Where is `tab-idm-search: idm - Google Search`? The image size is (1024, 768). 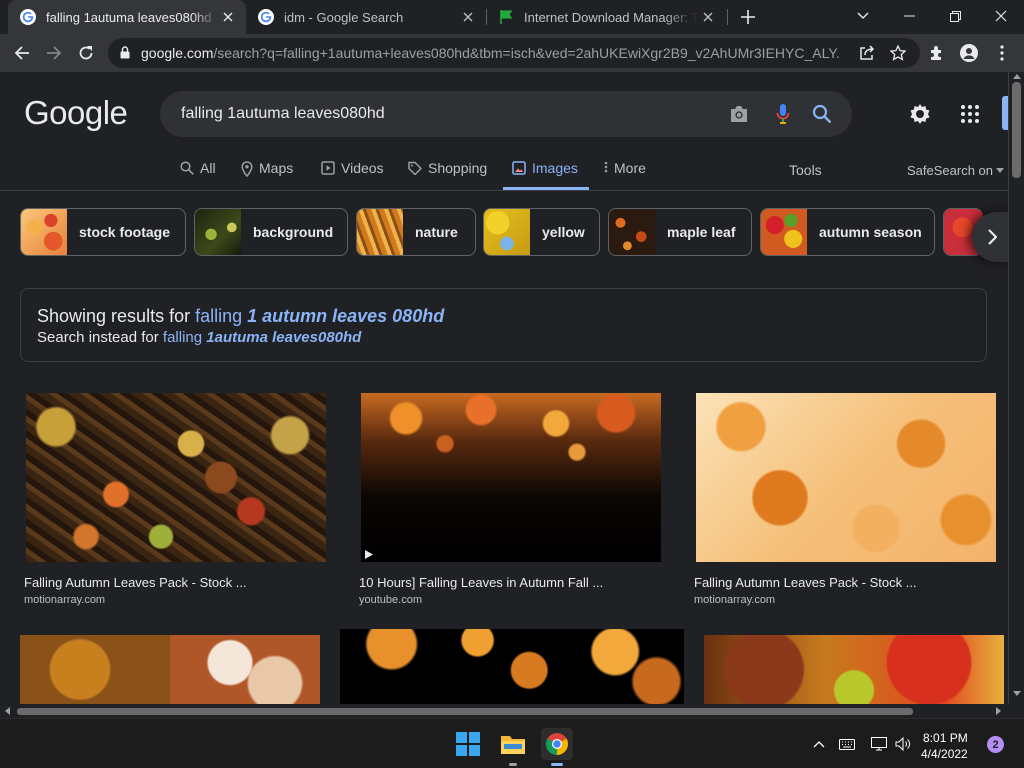 tab-idm-search: idm - Google Search is located at coordinates (366, 17).